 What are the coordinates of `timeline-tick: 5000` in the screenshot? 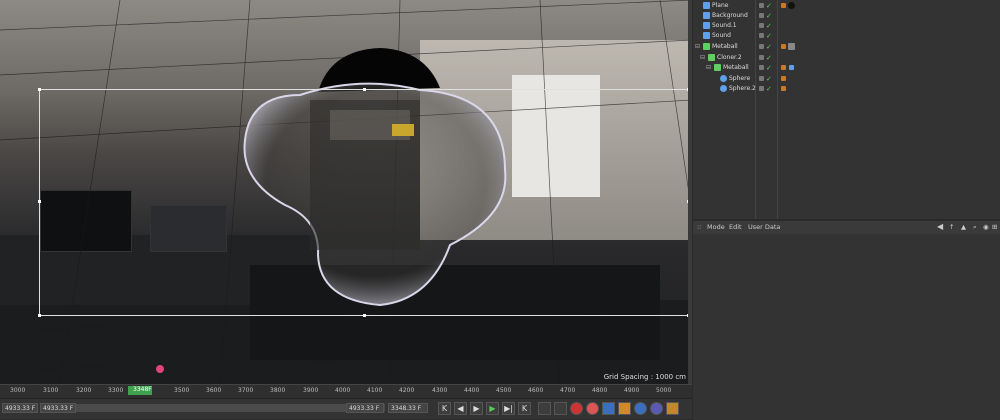 It's located at (664, 390).